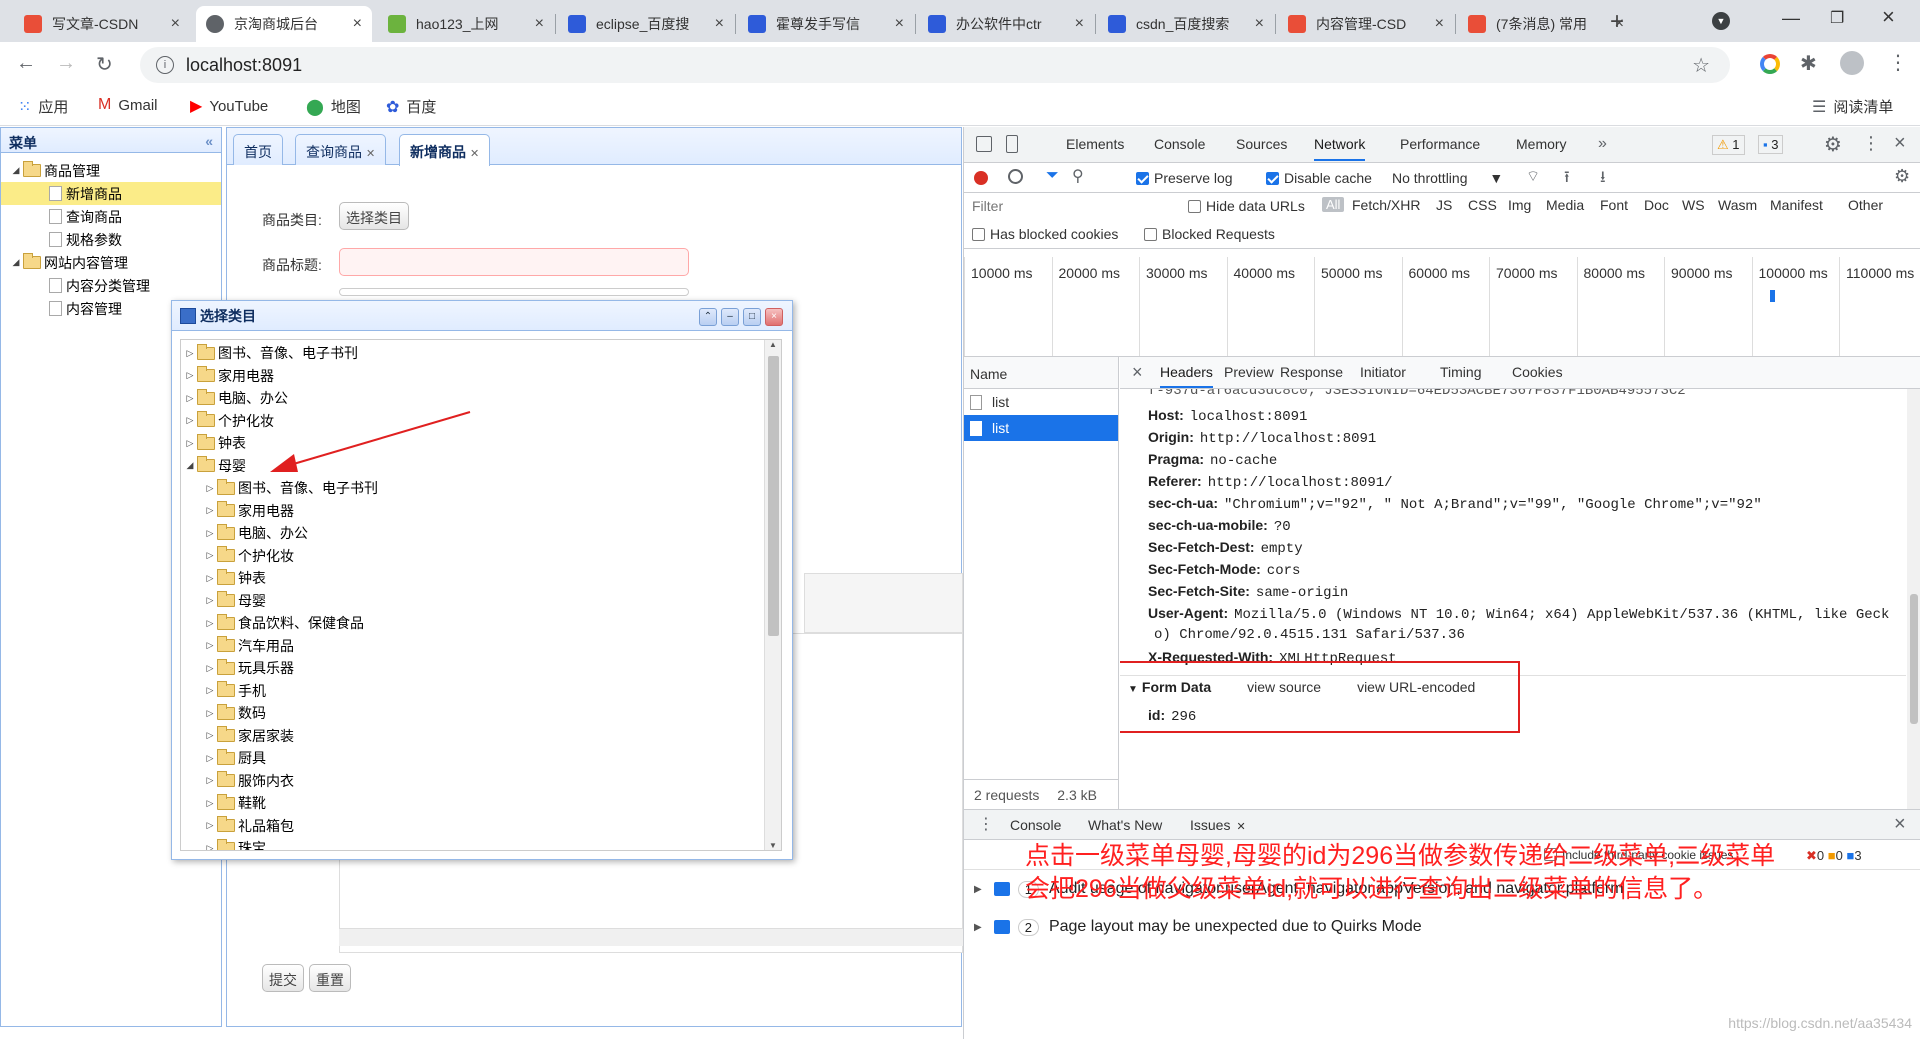  Describe the element at coordinates (514, 292) in the screenshot. I see `next-input` at that location.